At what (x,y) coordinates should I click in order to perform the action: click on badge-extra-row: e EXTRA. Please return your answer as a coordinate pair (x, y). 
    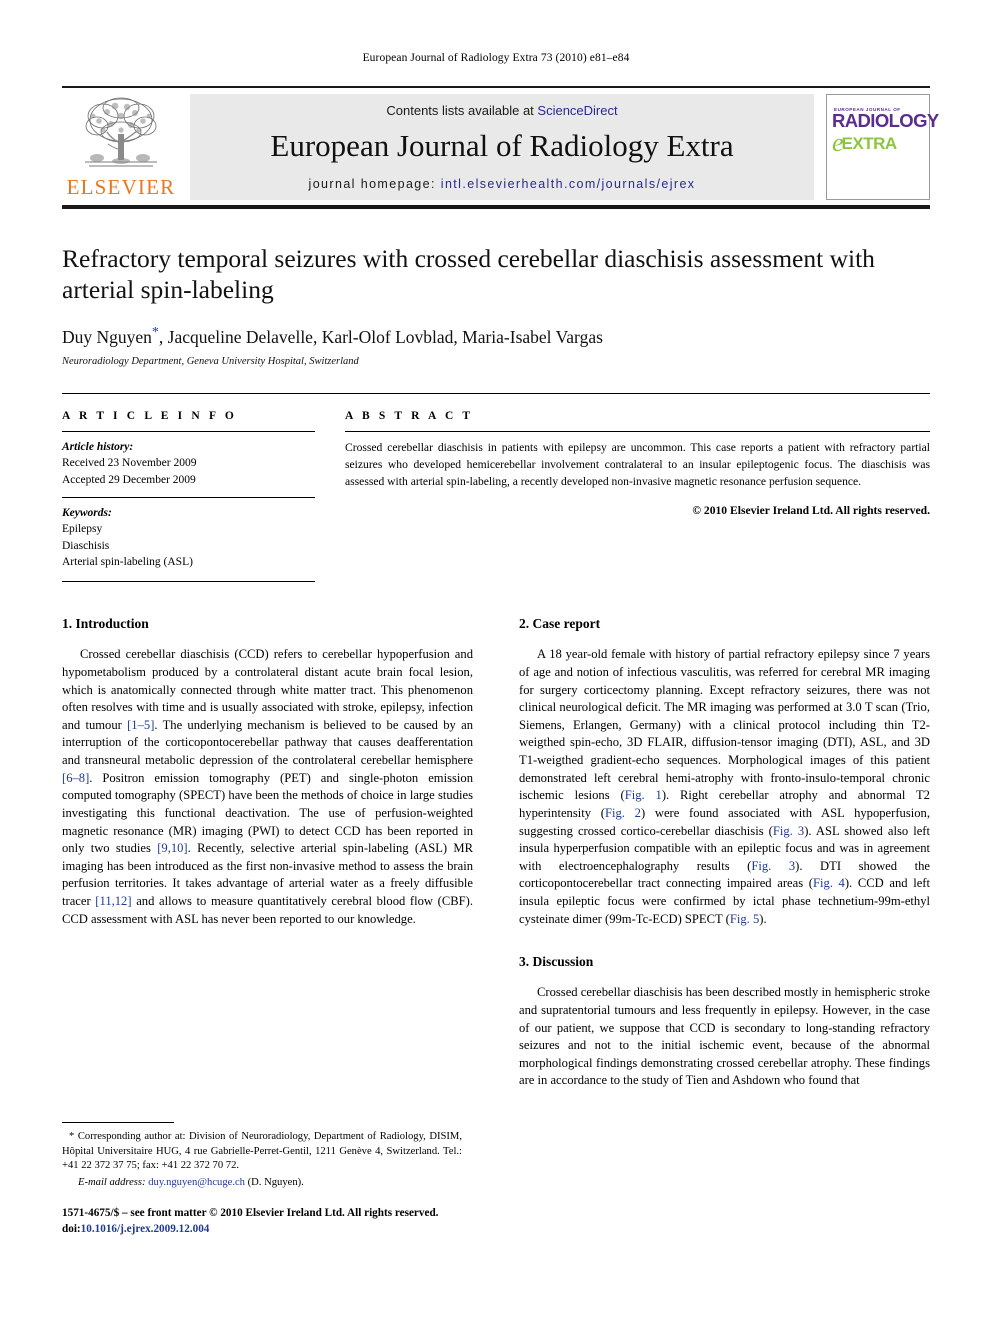
    Looking at the image, I should click on (865, 142).